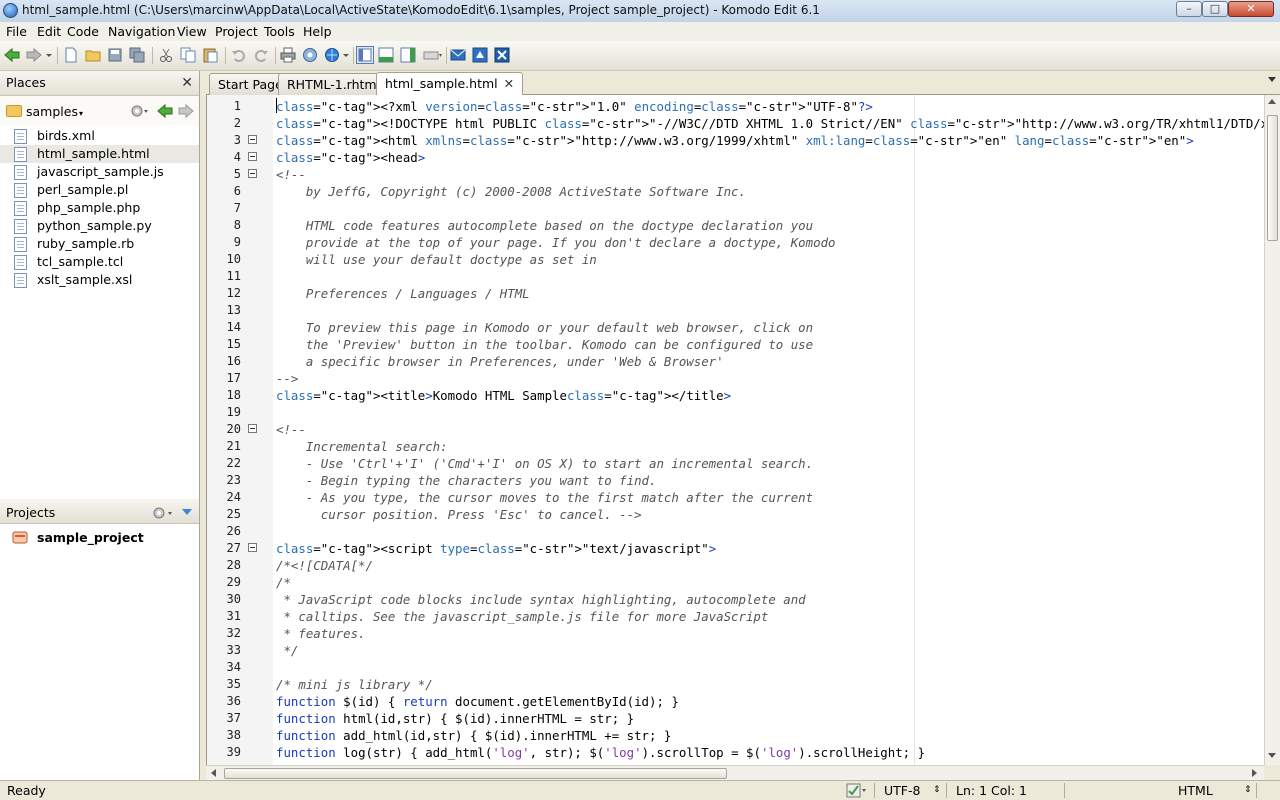 The image size is (1280, 800). I want to click on list-item: html_sample.html, so click(99, 154).